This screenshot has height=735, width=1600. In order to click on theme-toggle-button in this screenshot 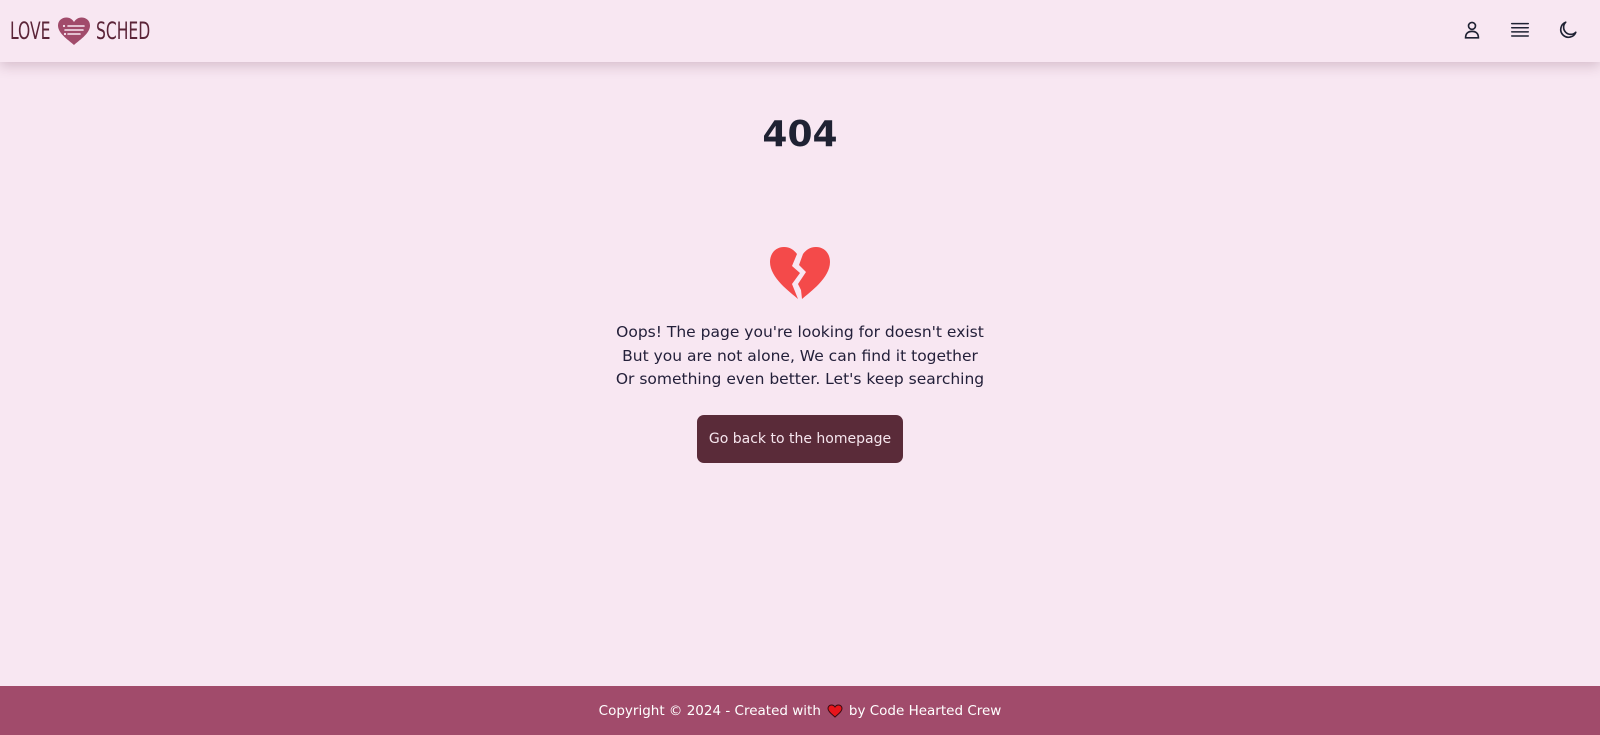, I will do `click(1568, 30)`.